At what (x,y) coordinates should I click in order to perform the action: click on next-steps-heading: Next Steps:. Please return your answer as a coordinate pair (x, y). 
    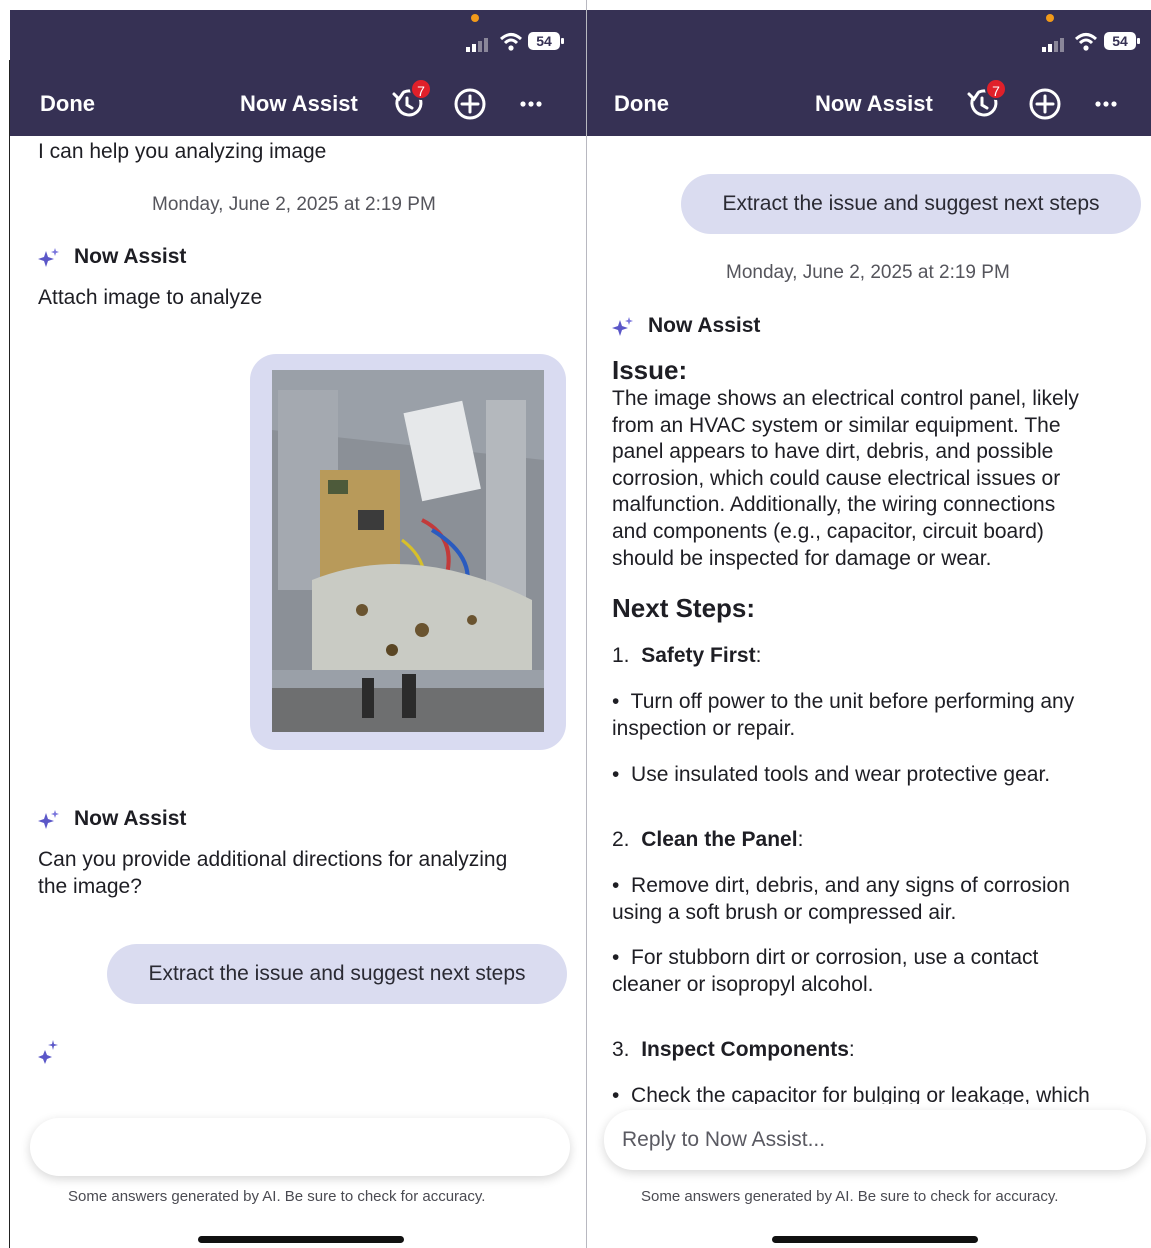
    Looking at the image, I should click on (684, 608).